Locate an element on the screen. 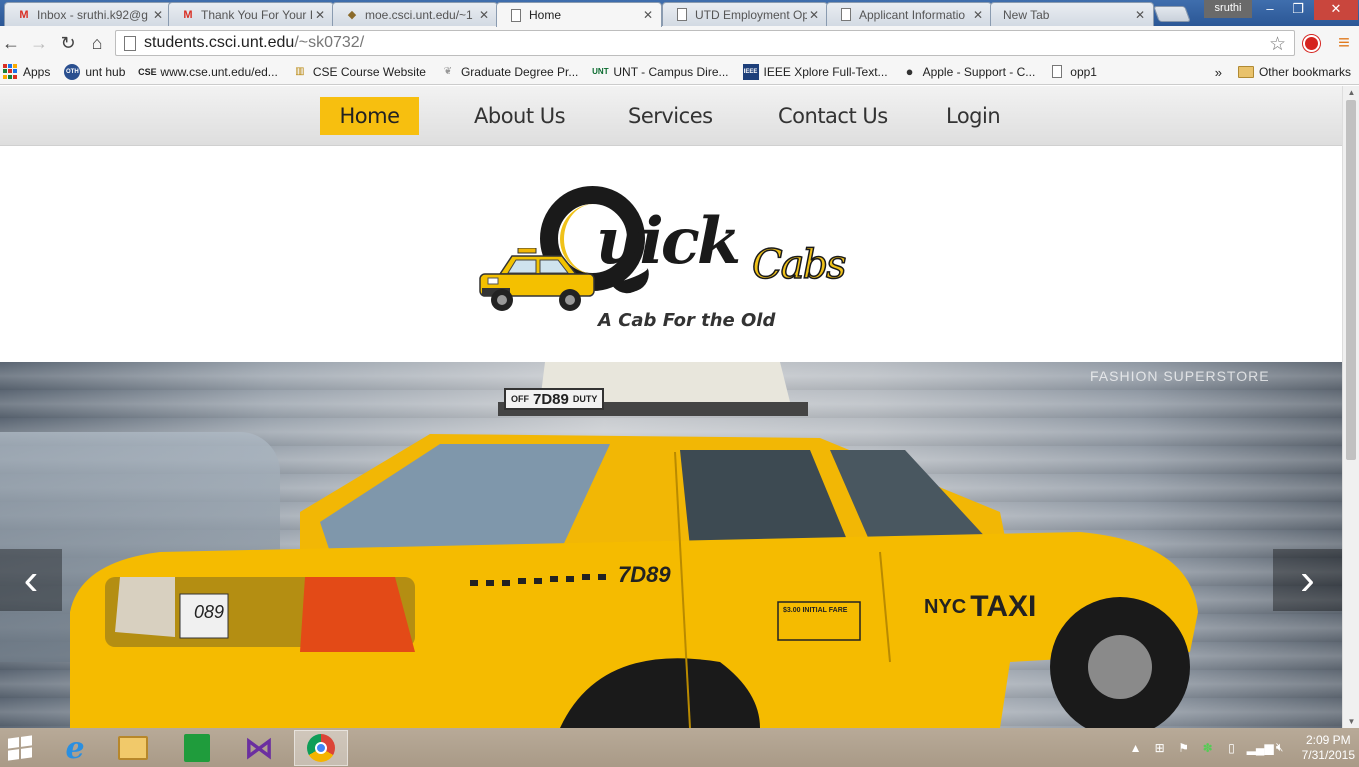 The height and width of the screenshot is (767, 1359). taxi-roof-sign: OFF 7D89 DUTY is located at coordinates (554, 399).